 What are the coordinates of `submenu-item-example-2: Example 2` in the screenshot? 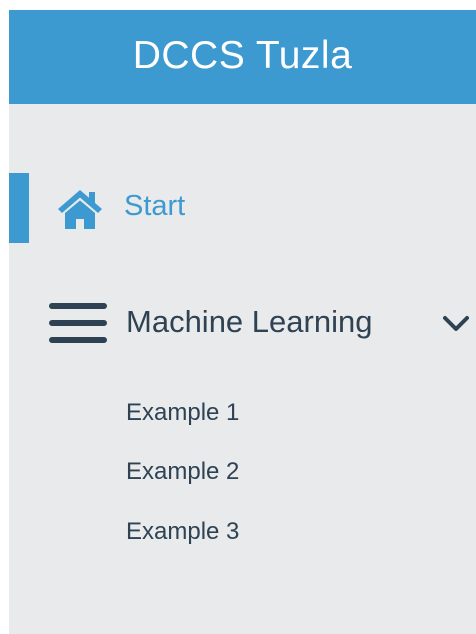 It's located at (182, 472).